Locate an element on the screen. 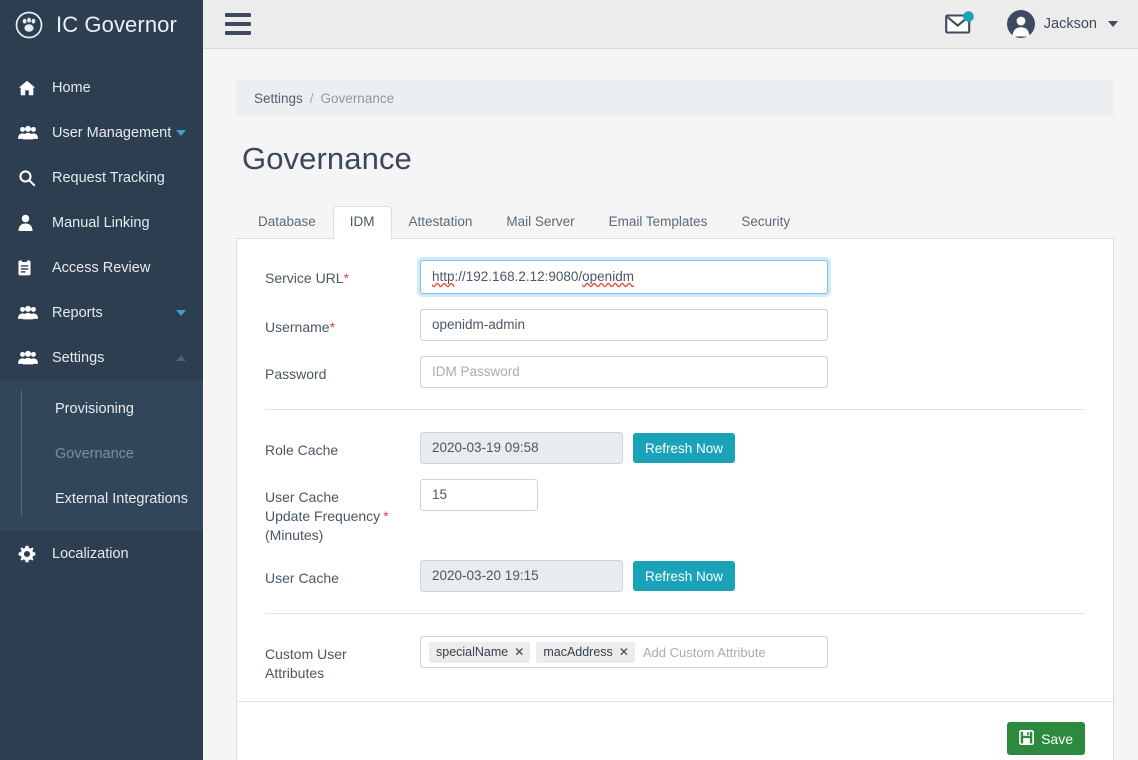  hamburger-bar is located at coordinates (238, 24).